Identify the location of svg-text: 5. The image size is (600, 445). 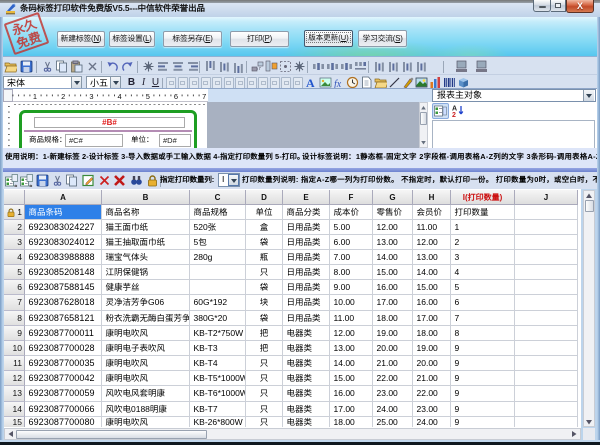
(148, 96).